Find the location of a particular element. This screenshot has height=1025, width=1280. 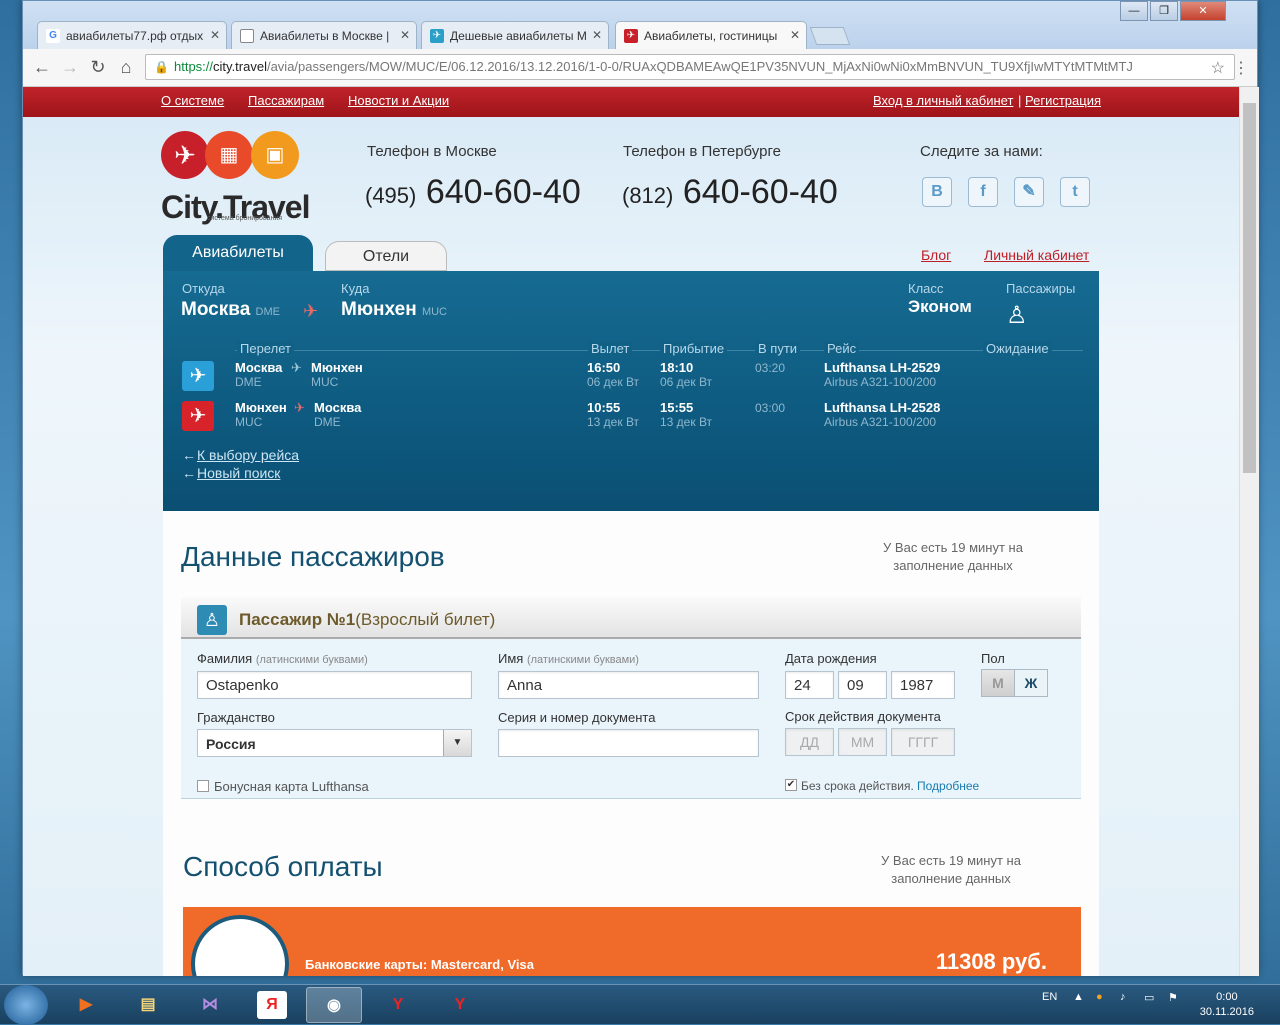

nav-news: Новости и Акции is located at coordinates (398, 100).